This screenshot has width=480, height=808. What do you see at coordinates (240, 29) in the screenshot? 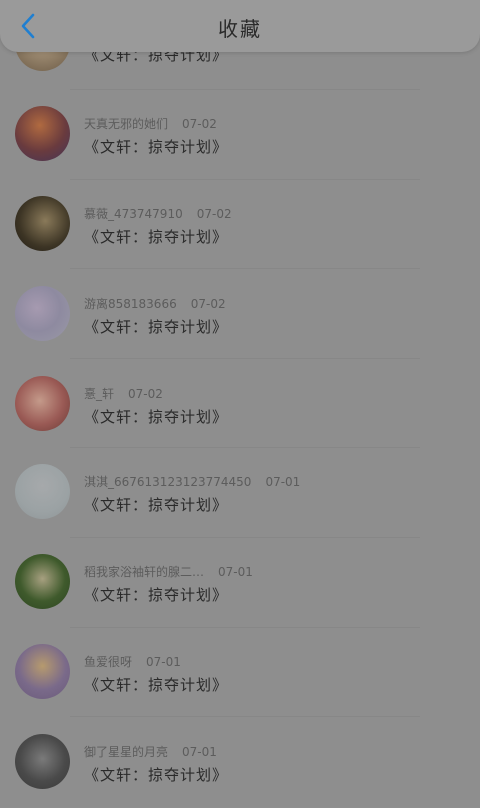
I see `page-title: 收藏` at bounding box center [240, 29].